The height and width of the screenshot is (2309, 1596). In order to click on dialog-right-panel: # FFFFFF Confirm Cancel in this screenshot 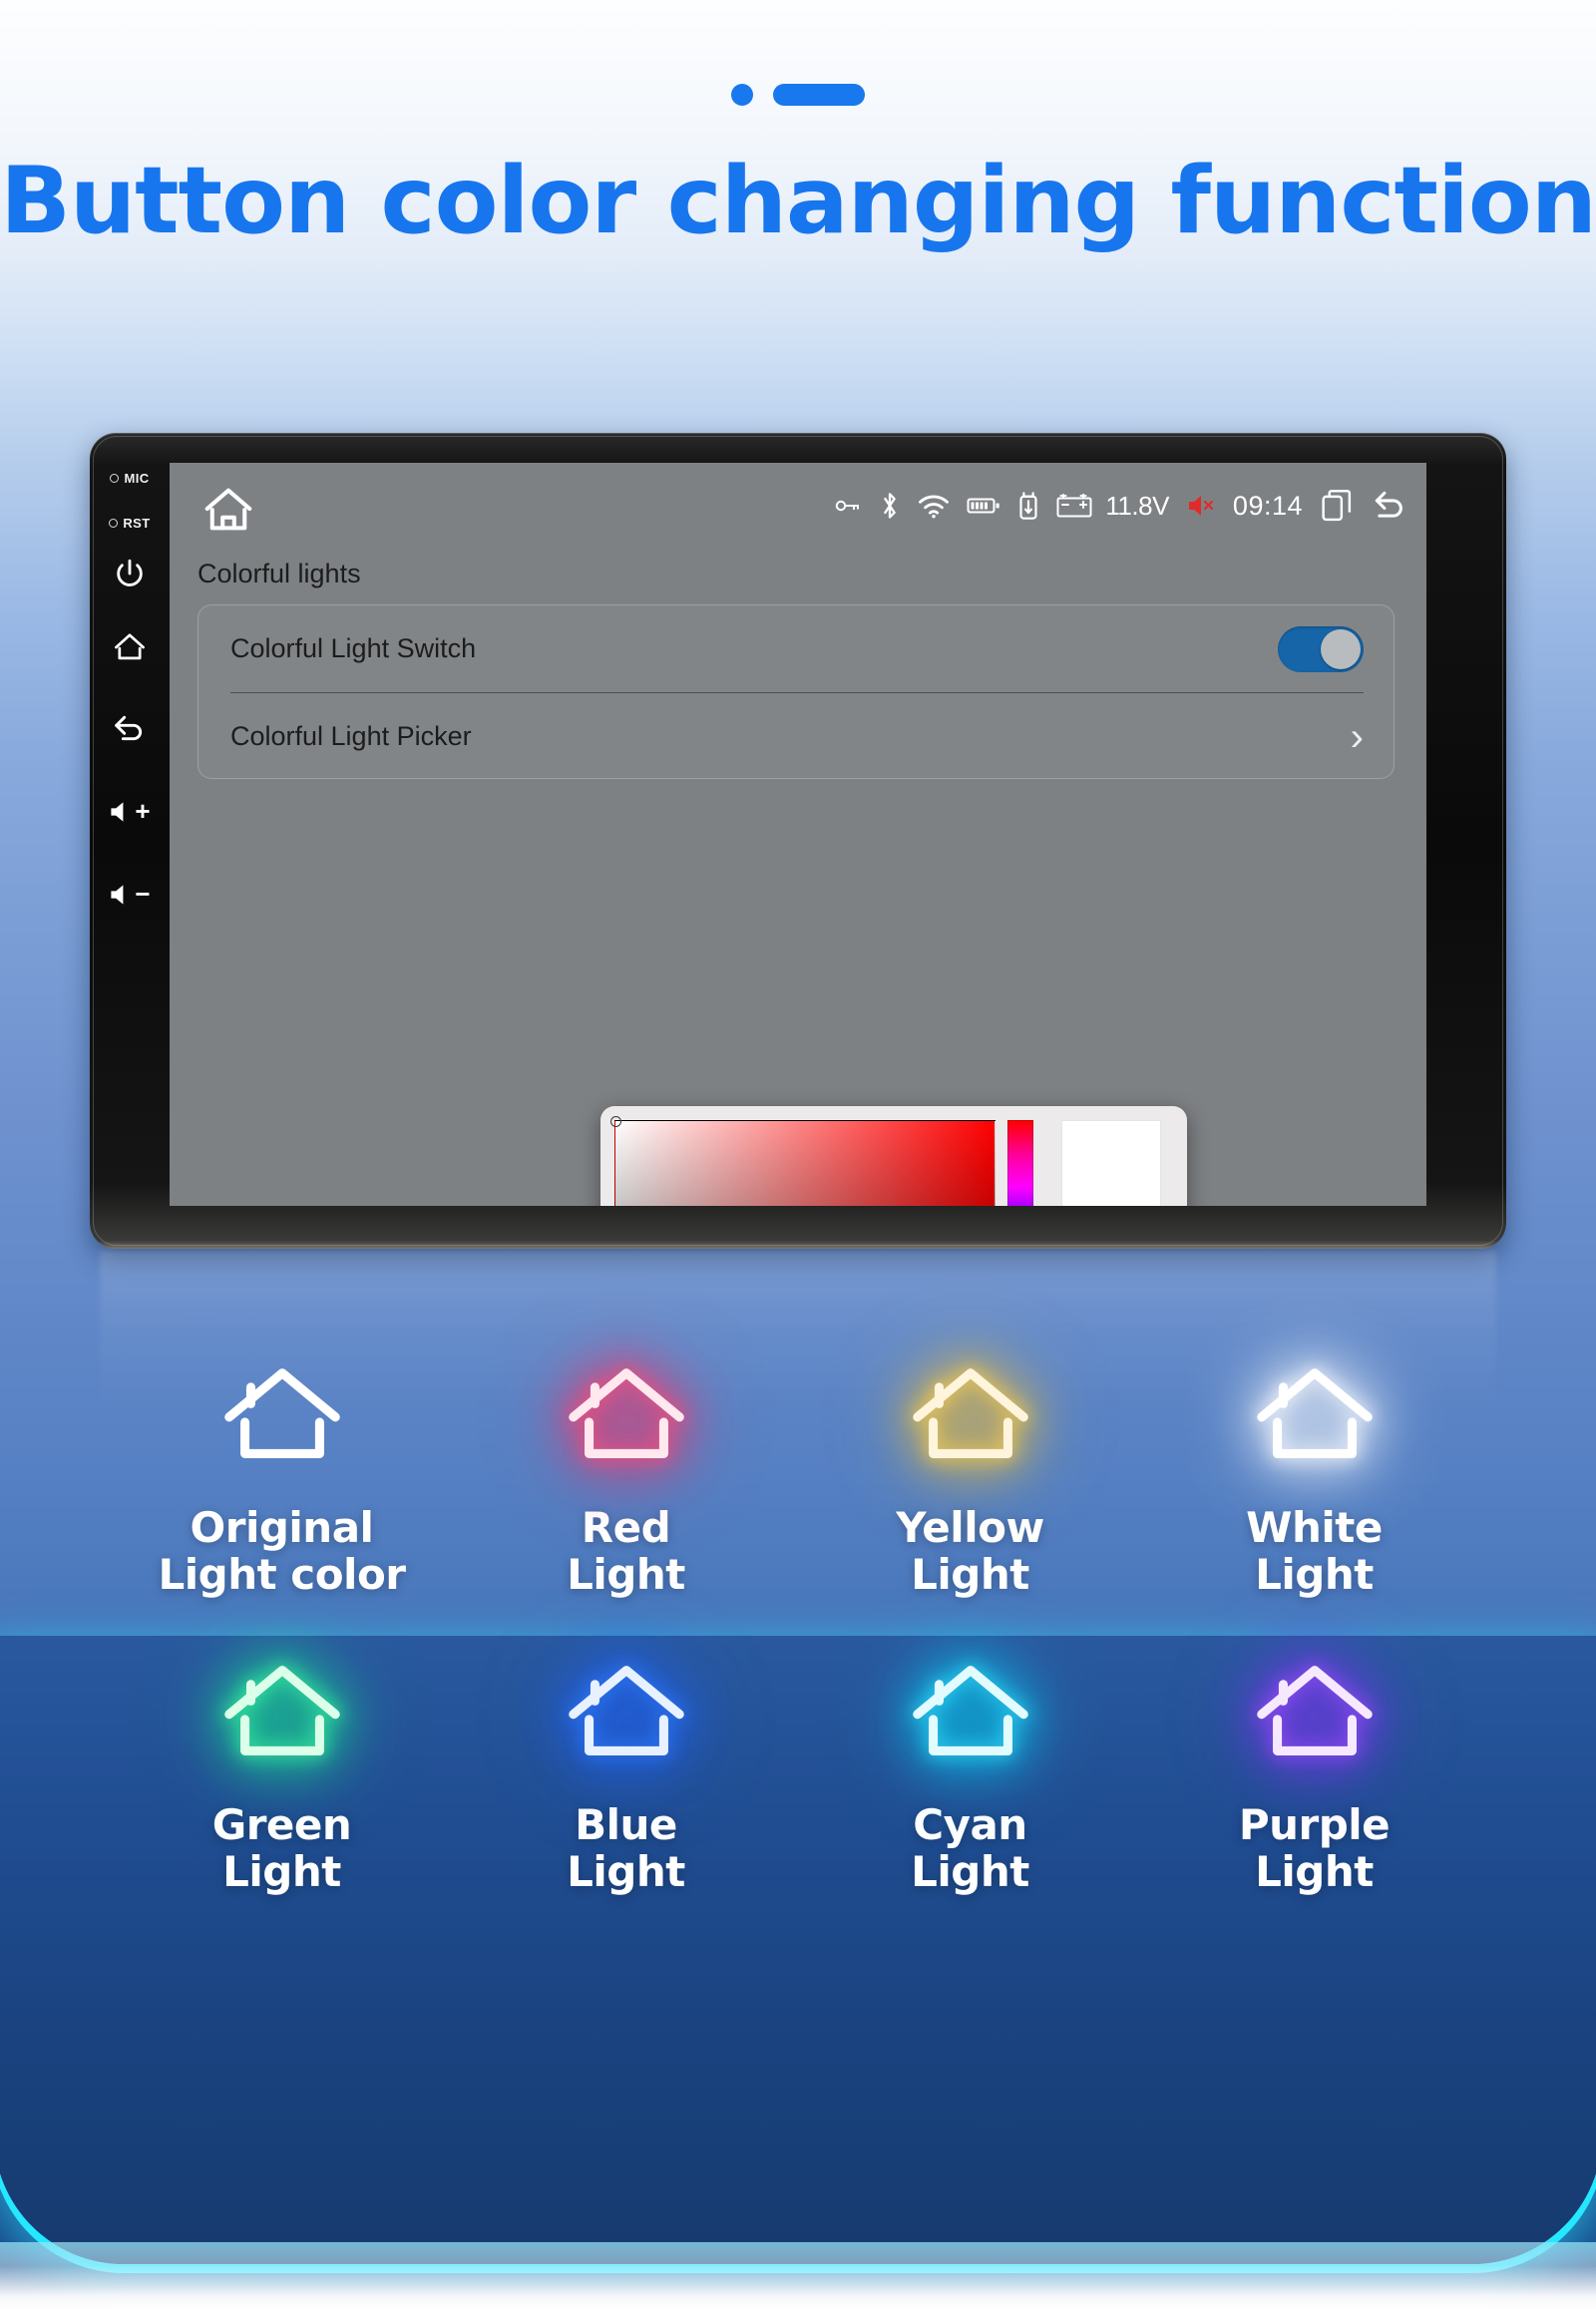, I will do `click(1111, 1163)`.